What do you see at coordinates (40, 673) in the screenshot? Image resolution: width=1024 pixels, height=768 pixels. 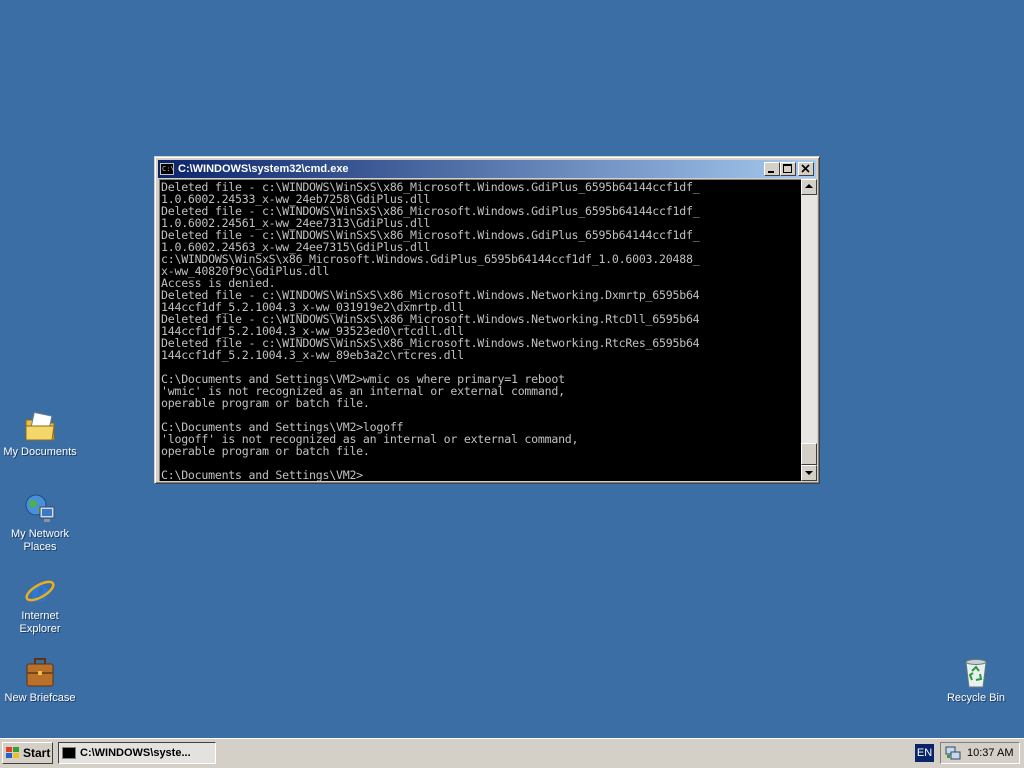 I see `briefcase-icon` at bounding box center [40, 673].